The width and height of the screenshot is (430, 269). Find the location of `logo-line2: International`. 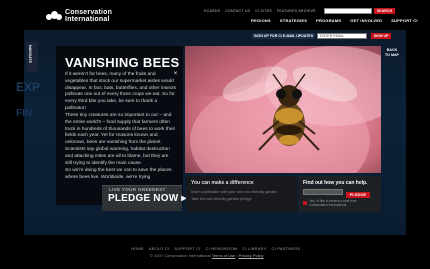

logo-line2: International is located at coordinates (87, 19).